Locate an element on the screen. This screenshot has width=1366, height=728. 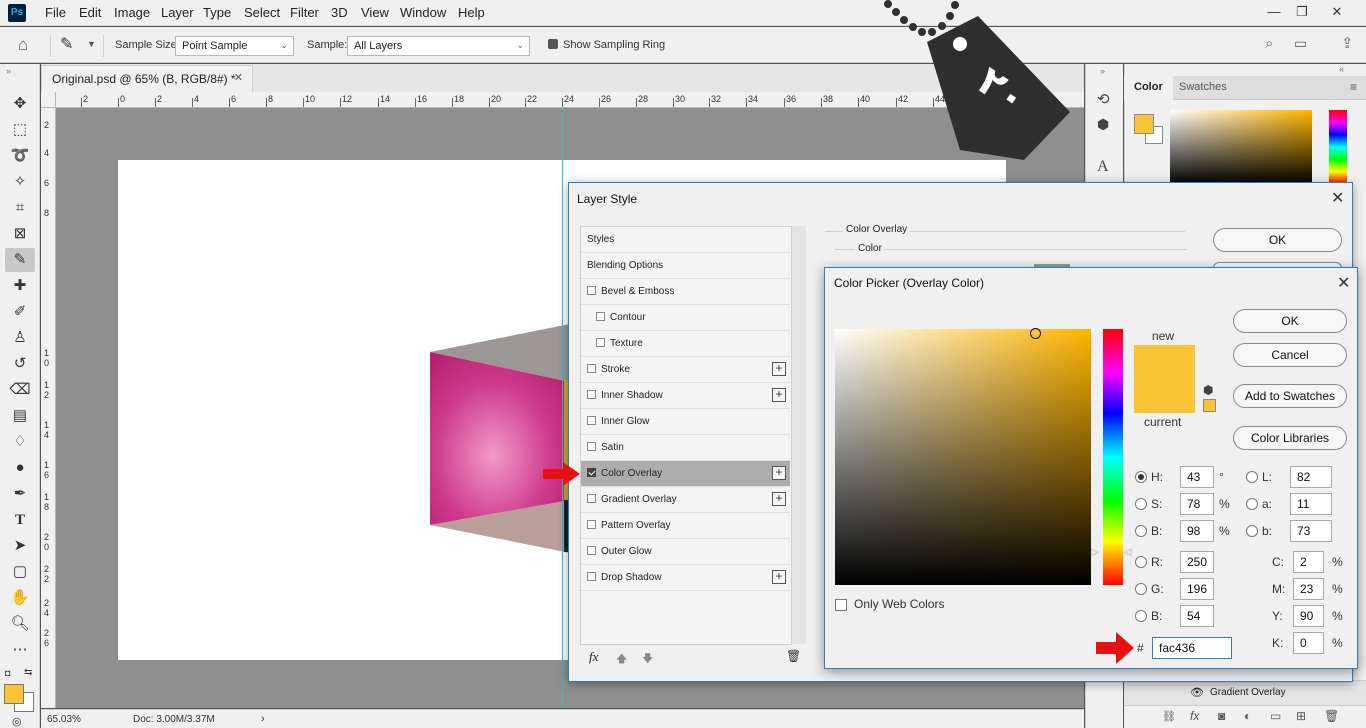
sample-size-select: Point Sample ⌄ is located at coordinates (234, 46).